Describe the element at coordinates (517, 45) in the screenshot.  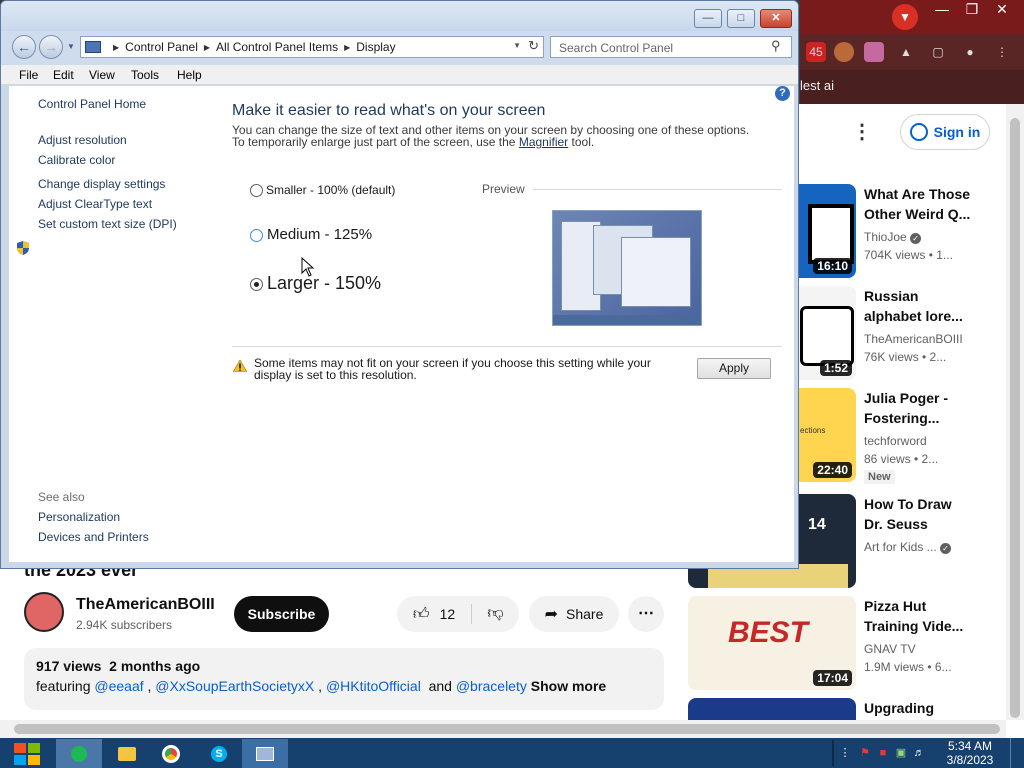
I see `address-dropdown-icon: ▼` at that location.